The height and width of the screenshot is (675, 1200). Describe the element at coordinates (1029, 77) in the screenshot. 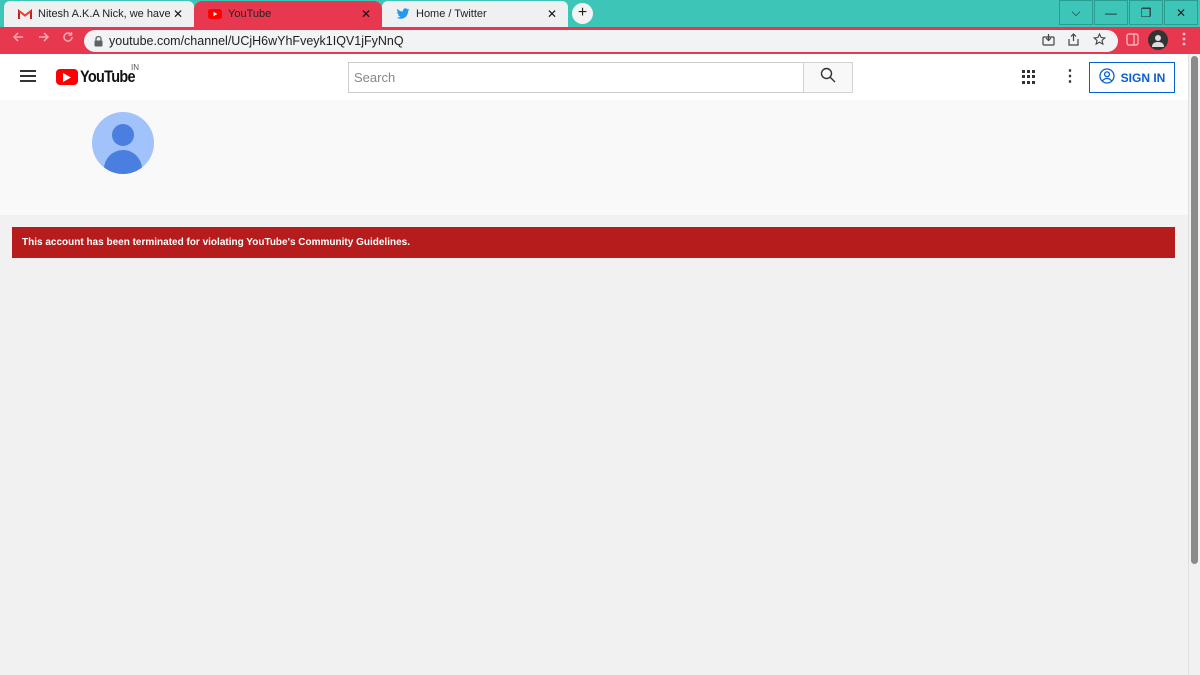

I see `youtube-apps-icon` at that location.